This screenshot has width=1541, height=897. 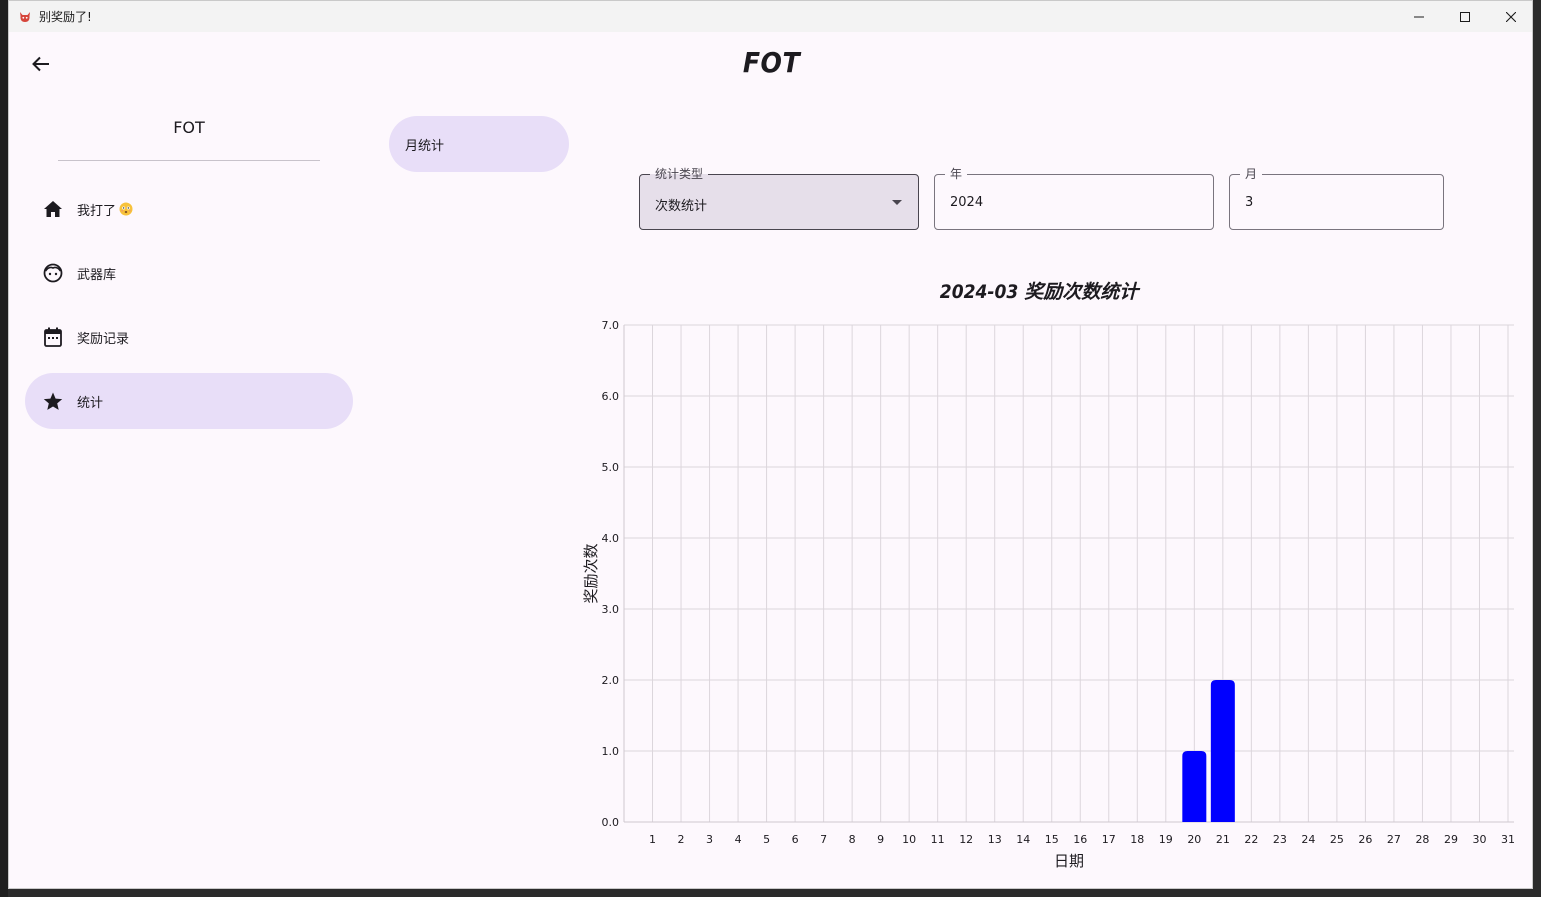 What do you see at coordinates (611, 538) in the screenshot?
I see `y-tick-label: 4.0` at bounding box center [611, 538].